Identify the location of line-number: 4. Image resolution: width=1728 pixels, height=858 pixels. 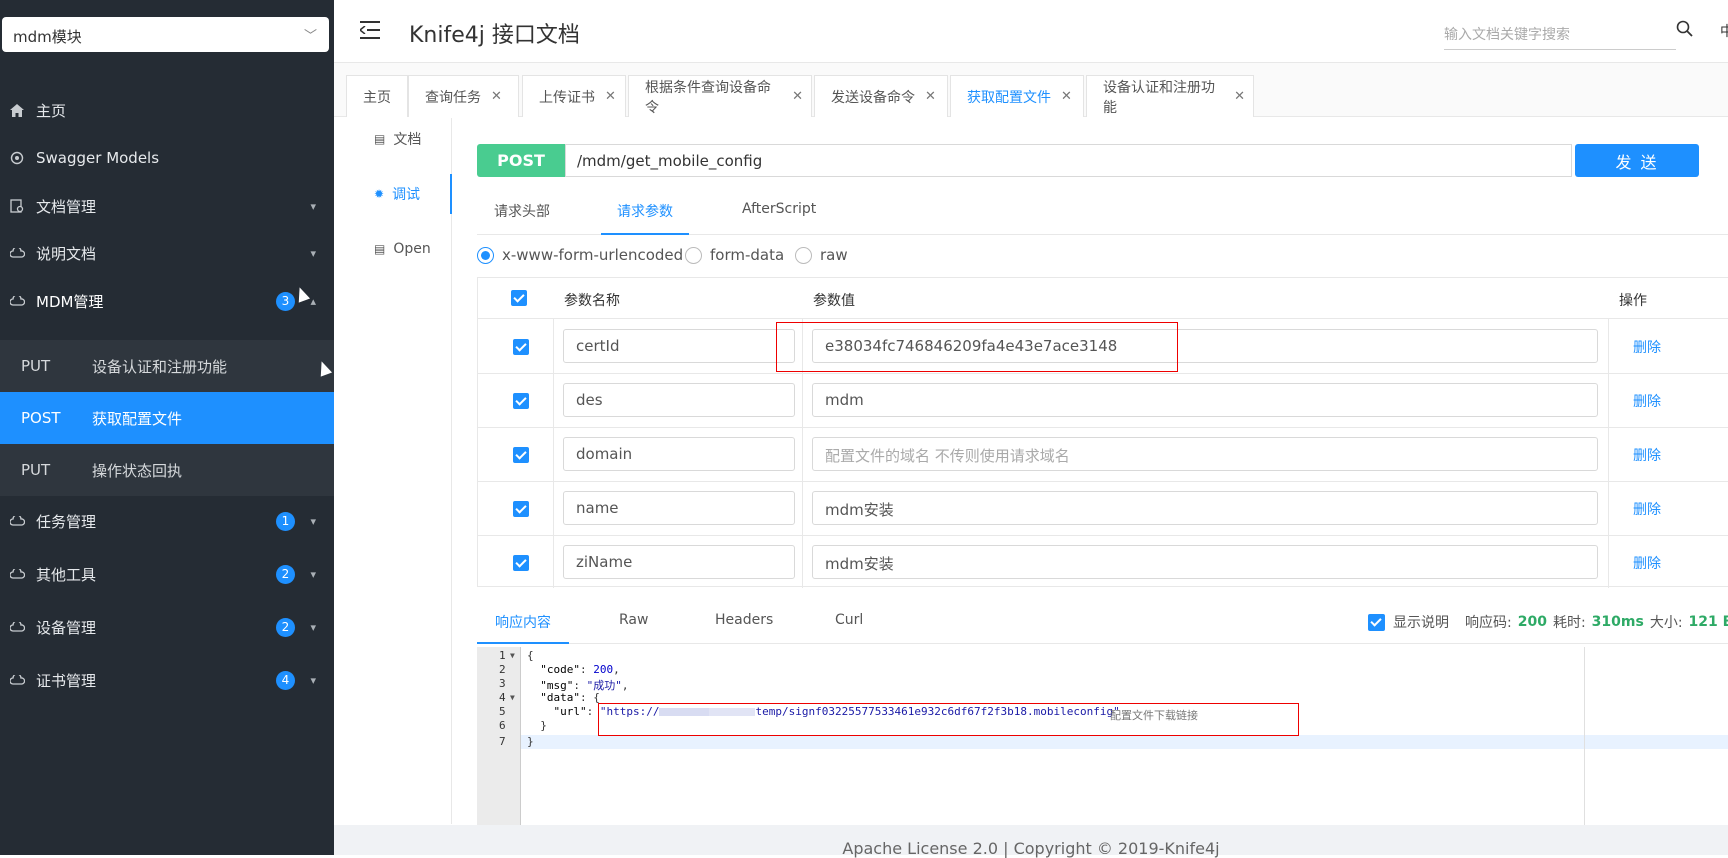
(502, 697).